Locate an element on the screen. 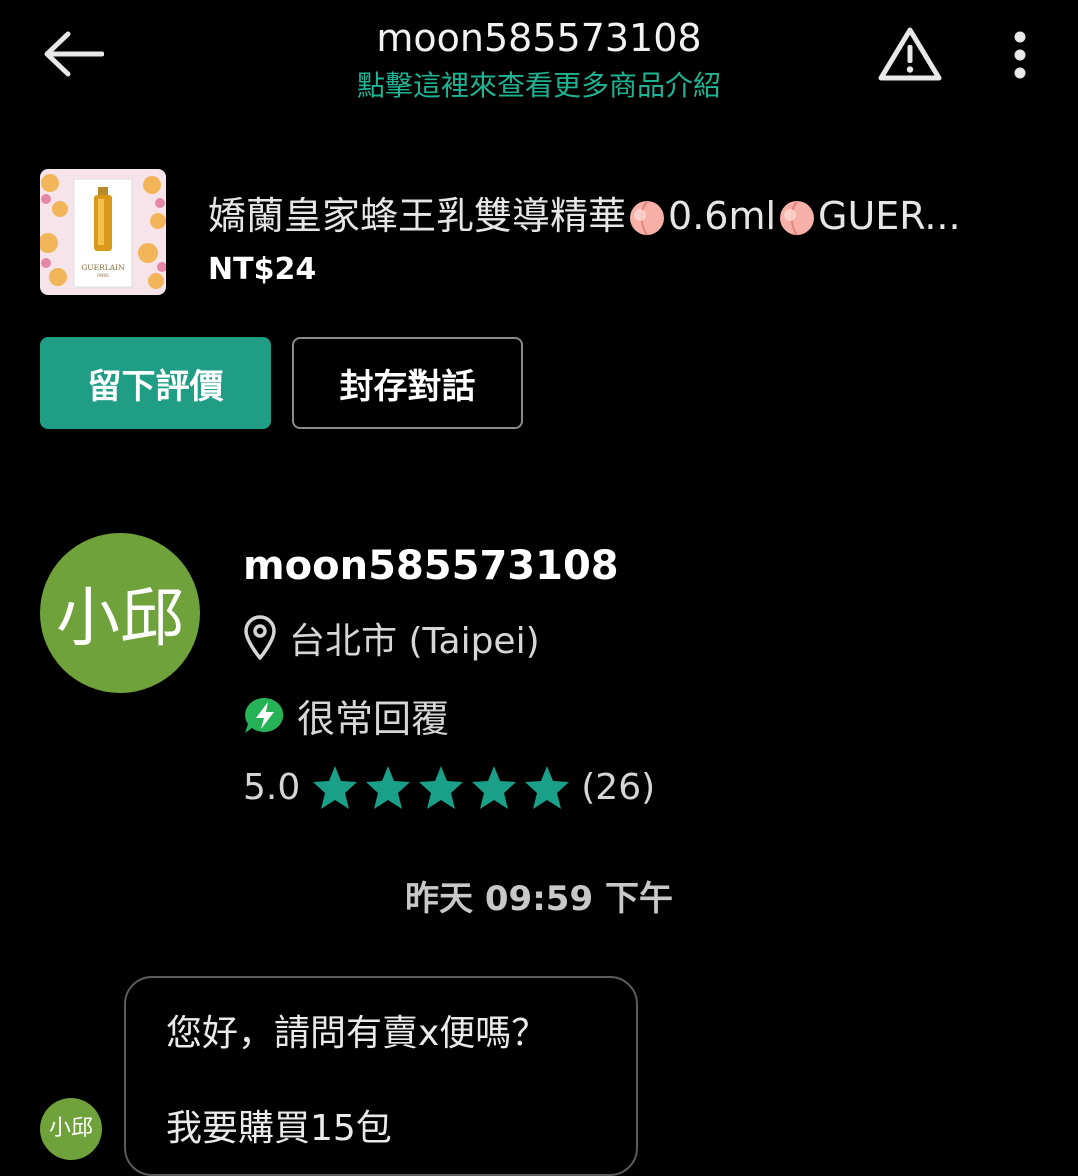 The width and height of the screenshot is (1078, 1176). product-name-part1: 嬌蘭皇家蜂王乳雙導精華 is located at coordinates (417, 216).